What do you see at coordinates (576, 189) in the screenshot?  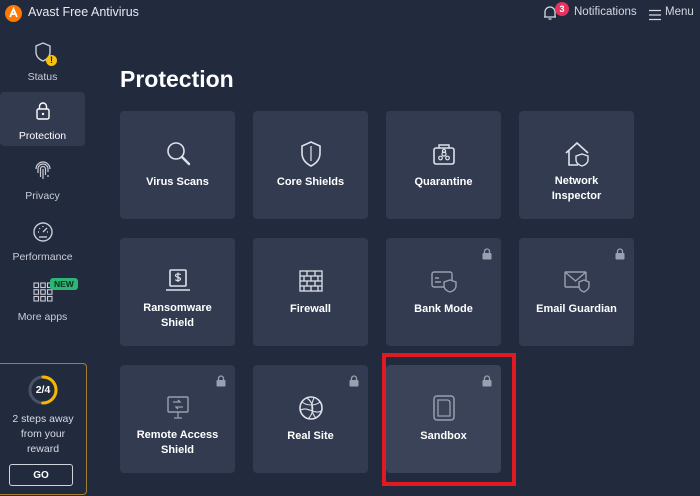 I see `tile-label: Network Inspector` at bounding box center [576, 189].